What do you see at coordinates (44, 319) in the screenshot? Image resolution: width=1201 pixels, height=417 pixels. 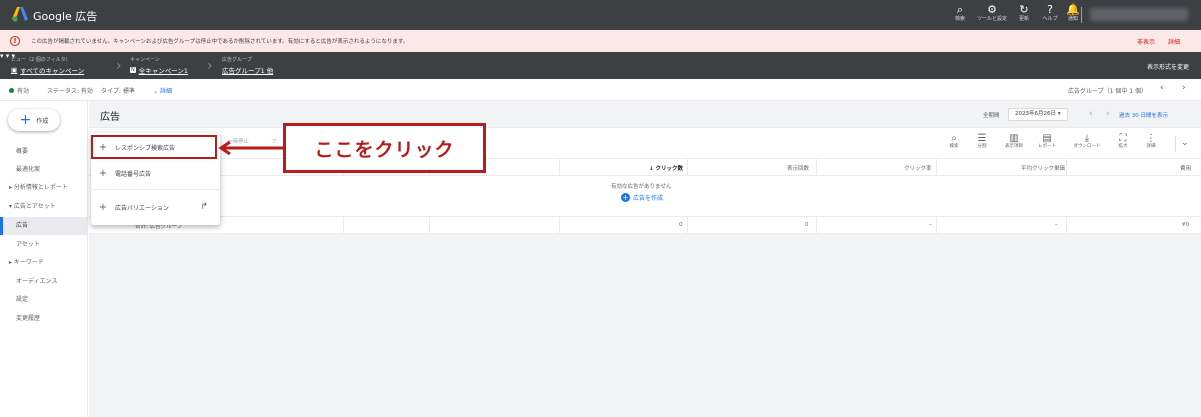 I see `sidebar-item-change-history: 変更履歴` at bounding box center [44, 319].